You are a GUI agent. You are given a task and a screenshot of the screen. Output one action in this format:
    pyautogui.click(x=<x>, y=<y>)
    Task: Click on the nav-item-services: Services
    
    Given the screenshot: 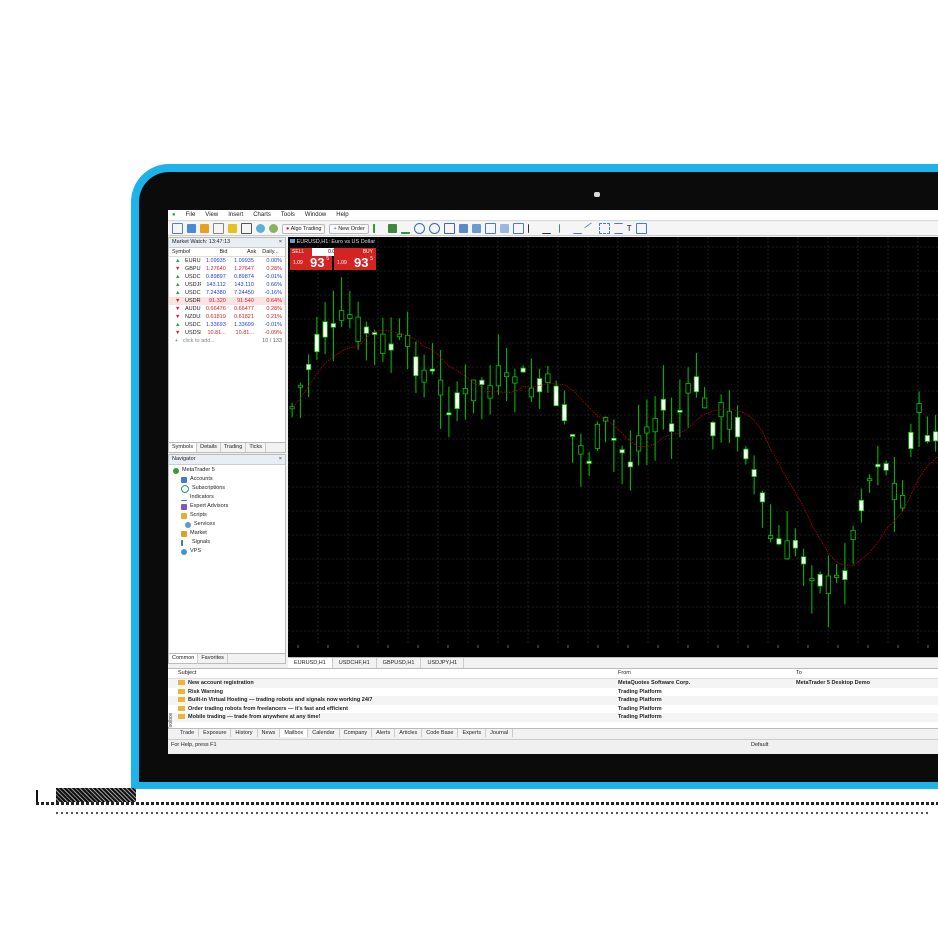 What is the action you would take?
    pyautogui.click(x=229, y=524)
    